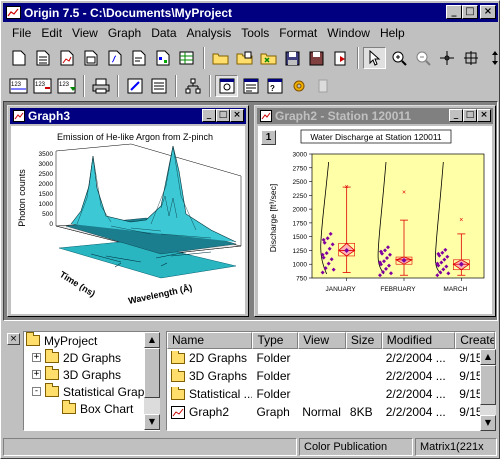 The image size is (500, 459). What do you see at coordinates (158, 86) in the screenshot?
I see `results-log-icon` at bounding box center [158, 86].